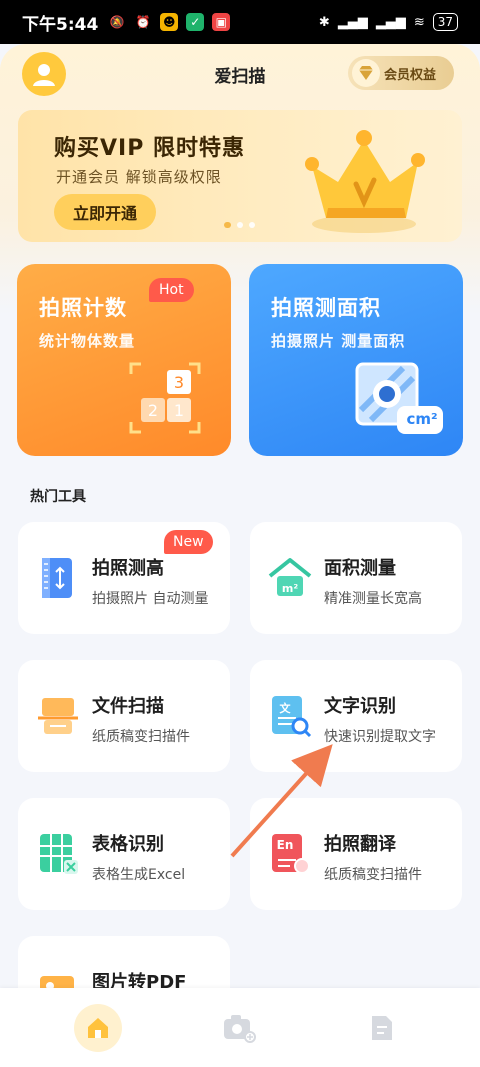 The height and width of the screenshot is (1067, 480). I want to click on translate-icon-text: En, so click(285, 845).